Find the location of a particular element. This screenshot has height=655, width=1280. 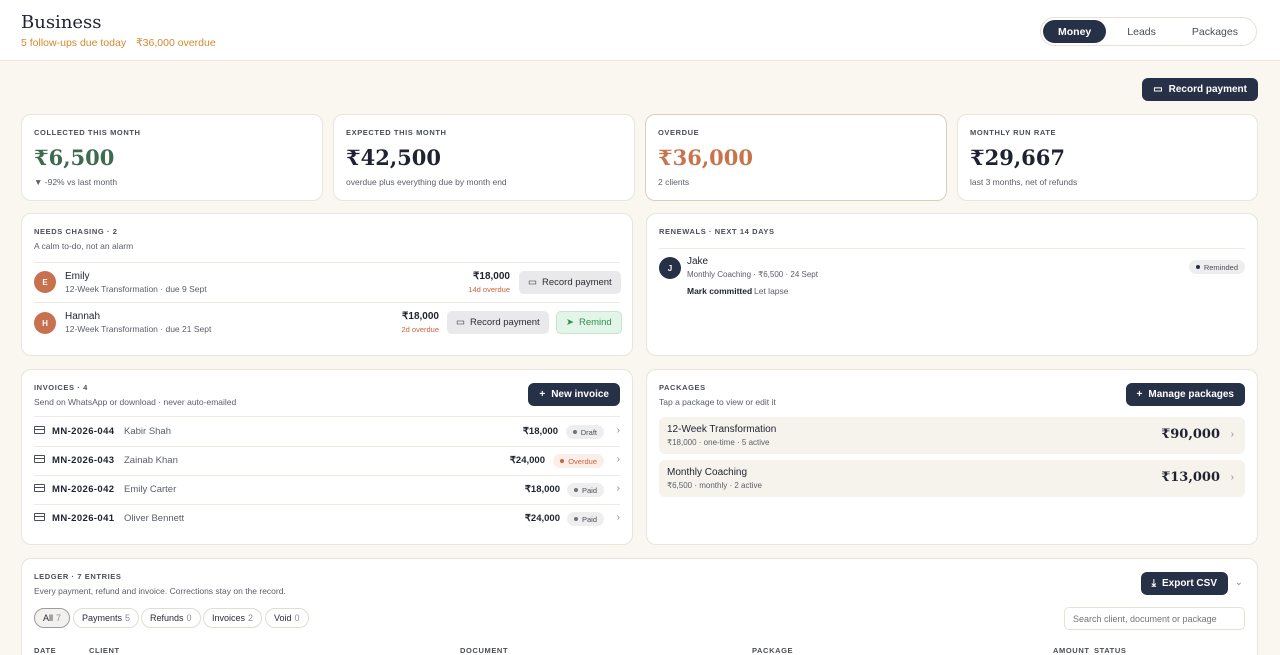

stat-label: EXPECTED THIS MONTH is located at coordinates (396, 132).